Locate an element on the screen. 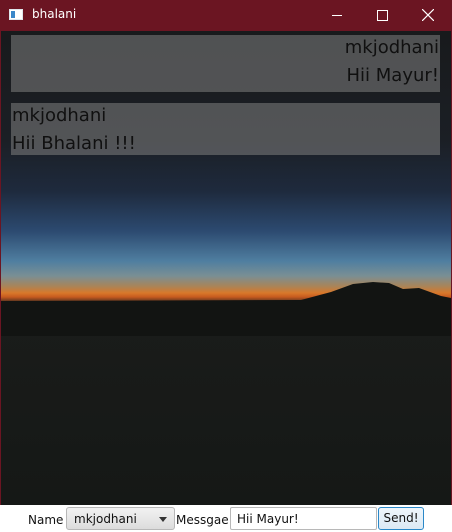  input-bar: Name : mkjodhani Messgae : Send! is located at coordinates (226, 518).